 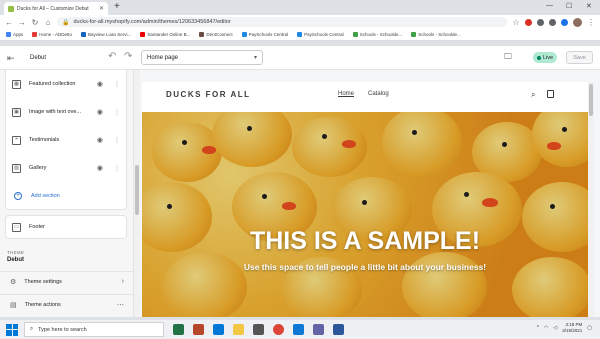 What do you see at coordinates (9, 22) in the screenshot?
I see `back-icon: ←` at bounding box center [9, 22].